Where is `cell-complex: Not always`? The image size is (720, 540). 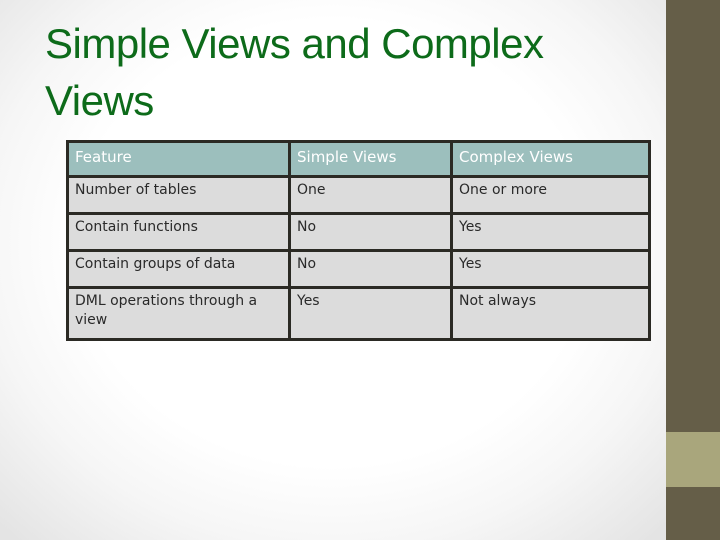
cell-complex: Not always is located at coordinates (550, 313).